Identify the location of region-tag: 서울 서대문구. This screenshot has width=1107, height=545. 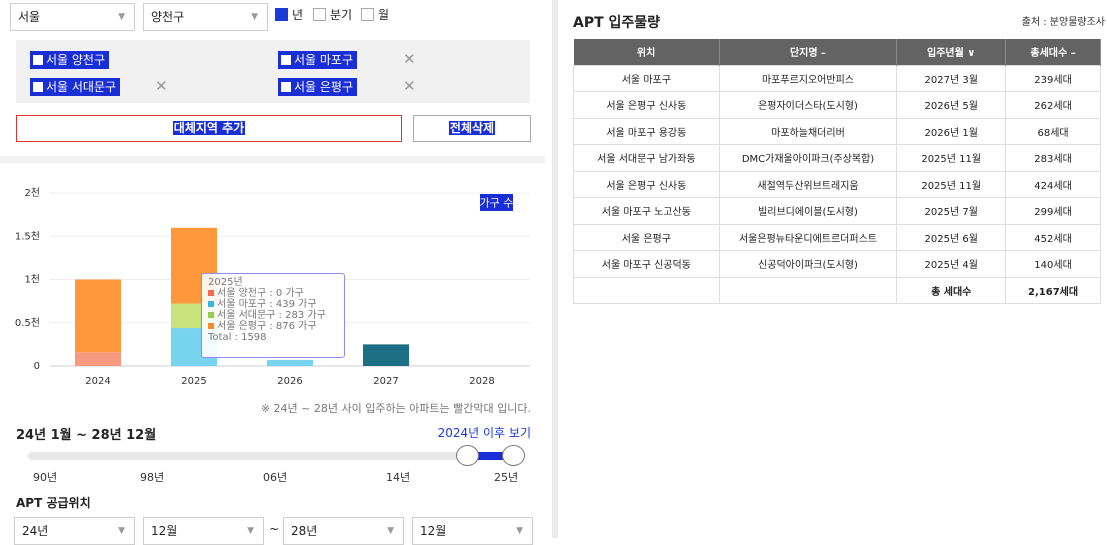
(75, 87).